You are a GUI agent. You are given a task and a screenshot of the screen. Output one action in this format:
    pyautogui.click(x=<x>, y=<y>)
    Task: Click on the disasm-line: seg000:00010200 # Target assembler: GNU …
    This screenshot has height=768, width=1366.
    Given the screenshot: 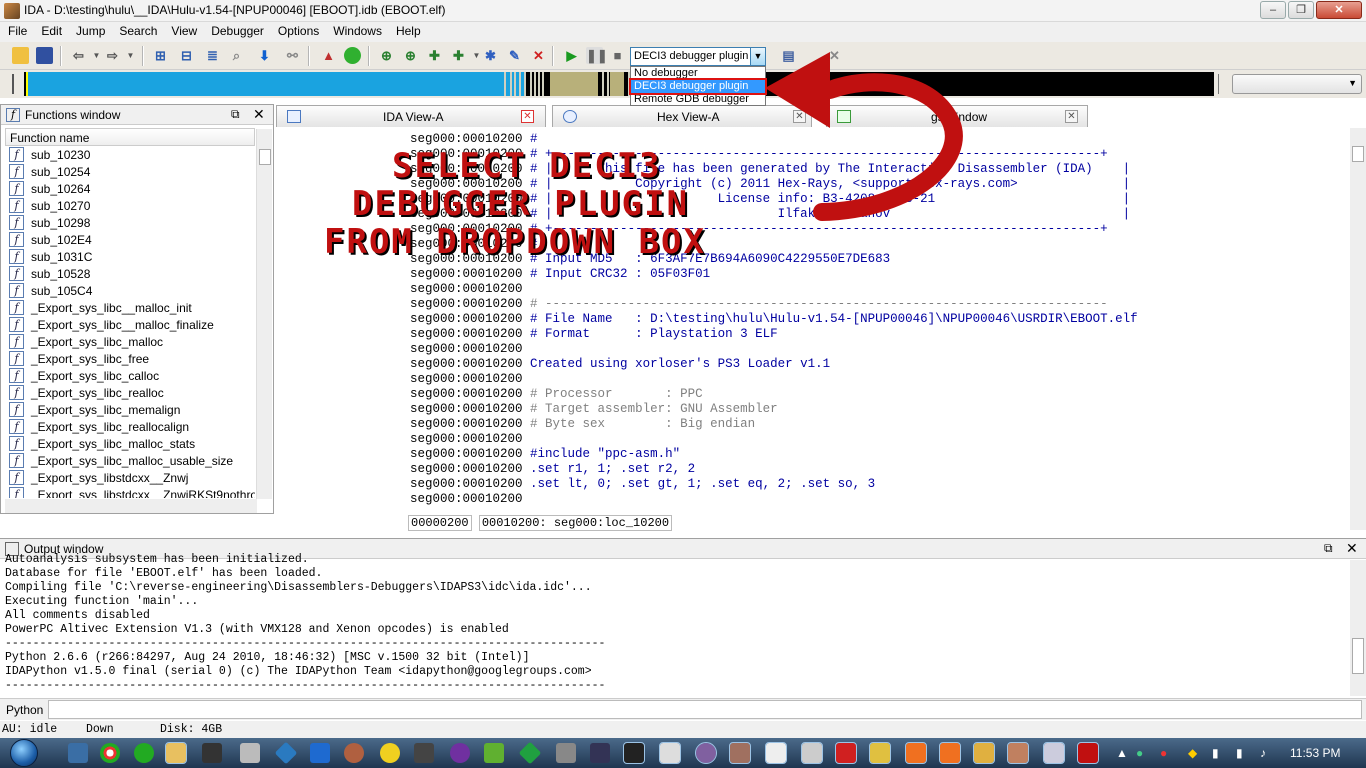 What is the action you would take?
    pyautogui.click(x=594, y=409)
    